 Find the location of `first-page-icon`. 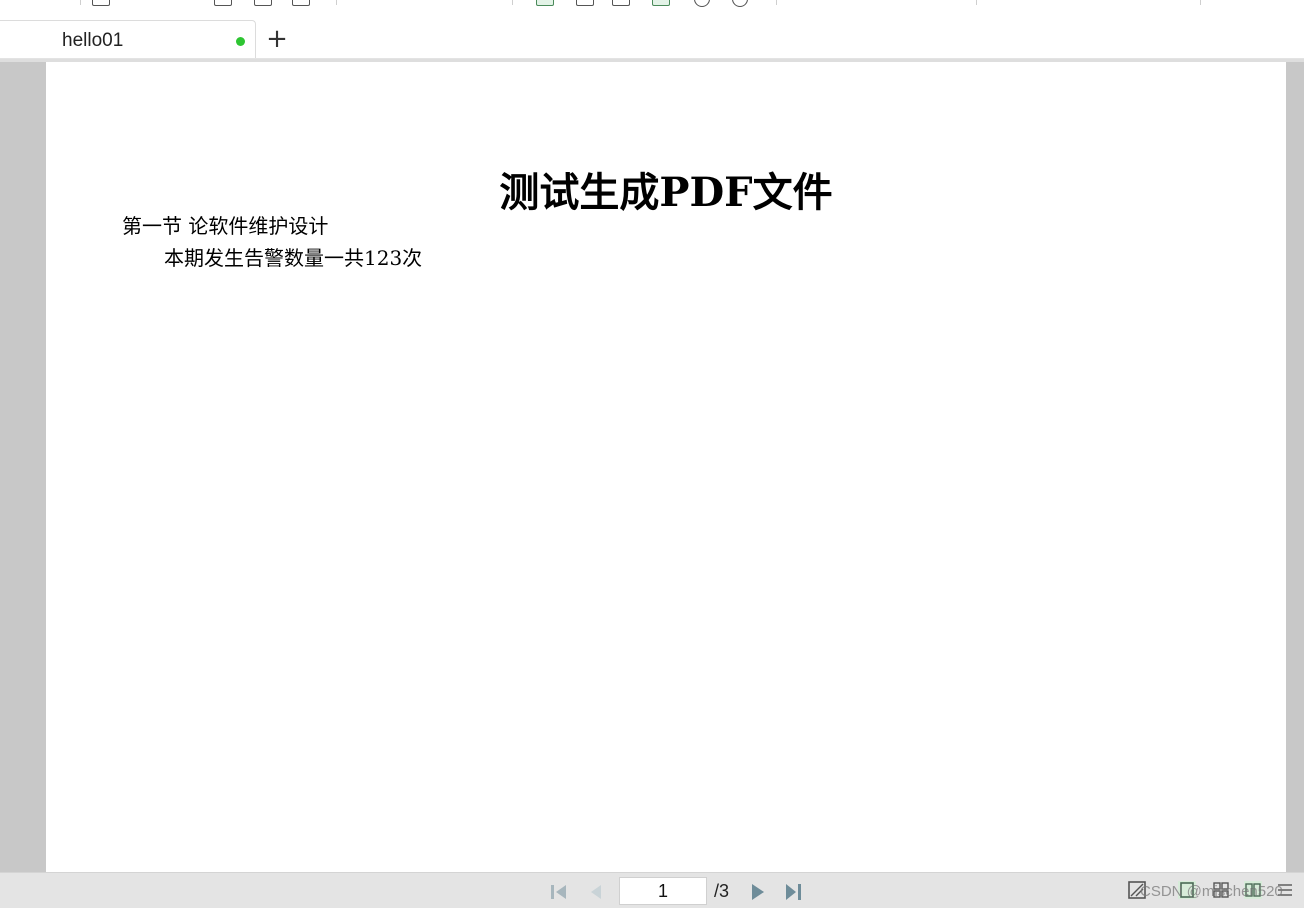

first-page-icon is located at coordinates (559, 892).